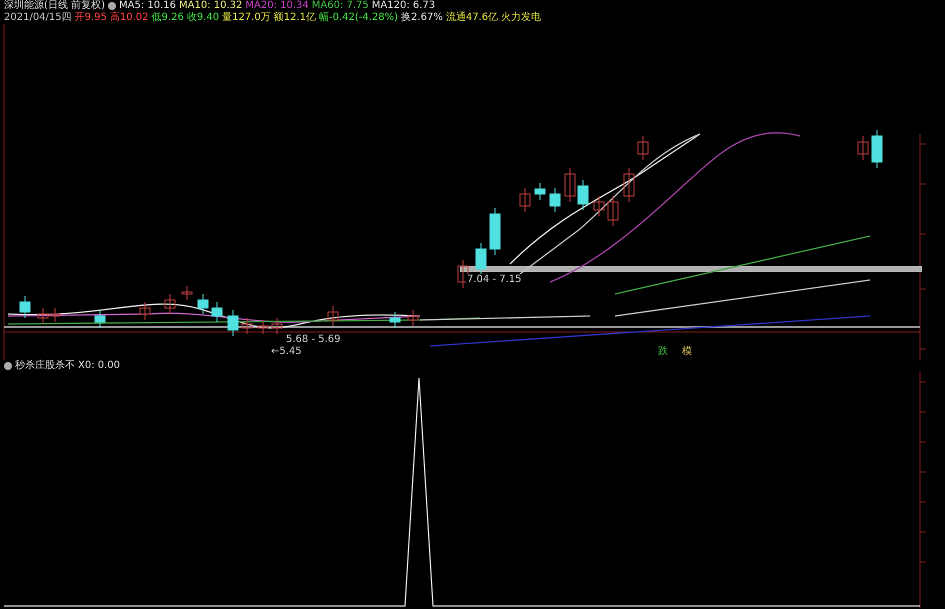 This screenshot has height=609, width=945. Describe the element at coordinates (147, 6) in the screenshot. I see `indicator-value: MA5: 10.16` at that location.